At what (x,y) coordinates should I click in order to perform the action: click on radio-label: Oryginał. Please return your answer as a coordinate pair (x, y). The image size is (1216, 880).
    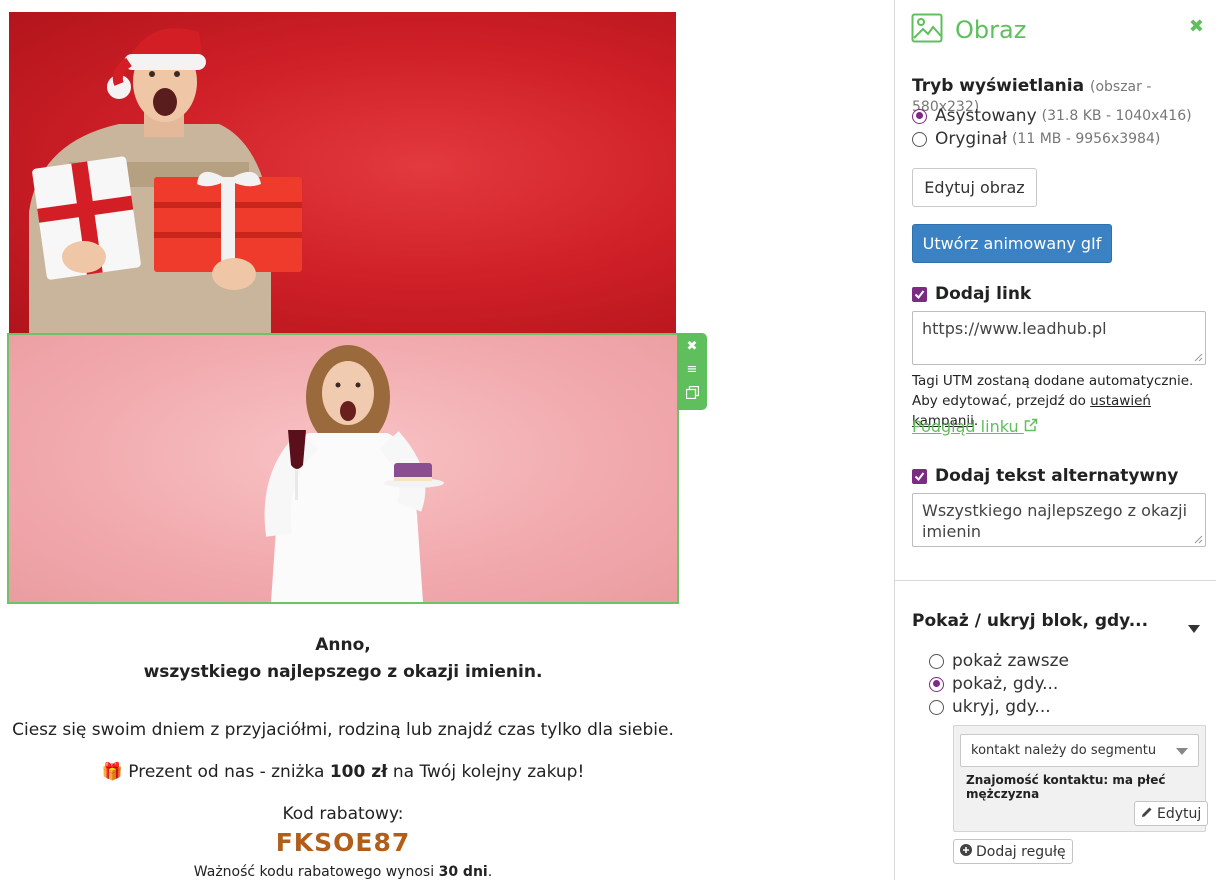
    Looking at the image, I should click on (971, 139).